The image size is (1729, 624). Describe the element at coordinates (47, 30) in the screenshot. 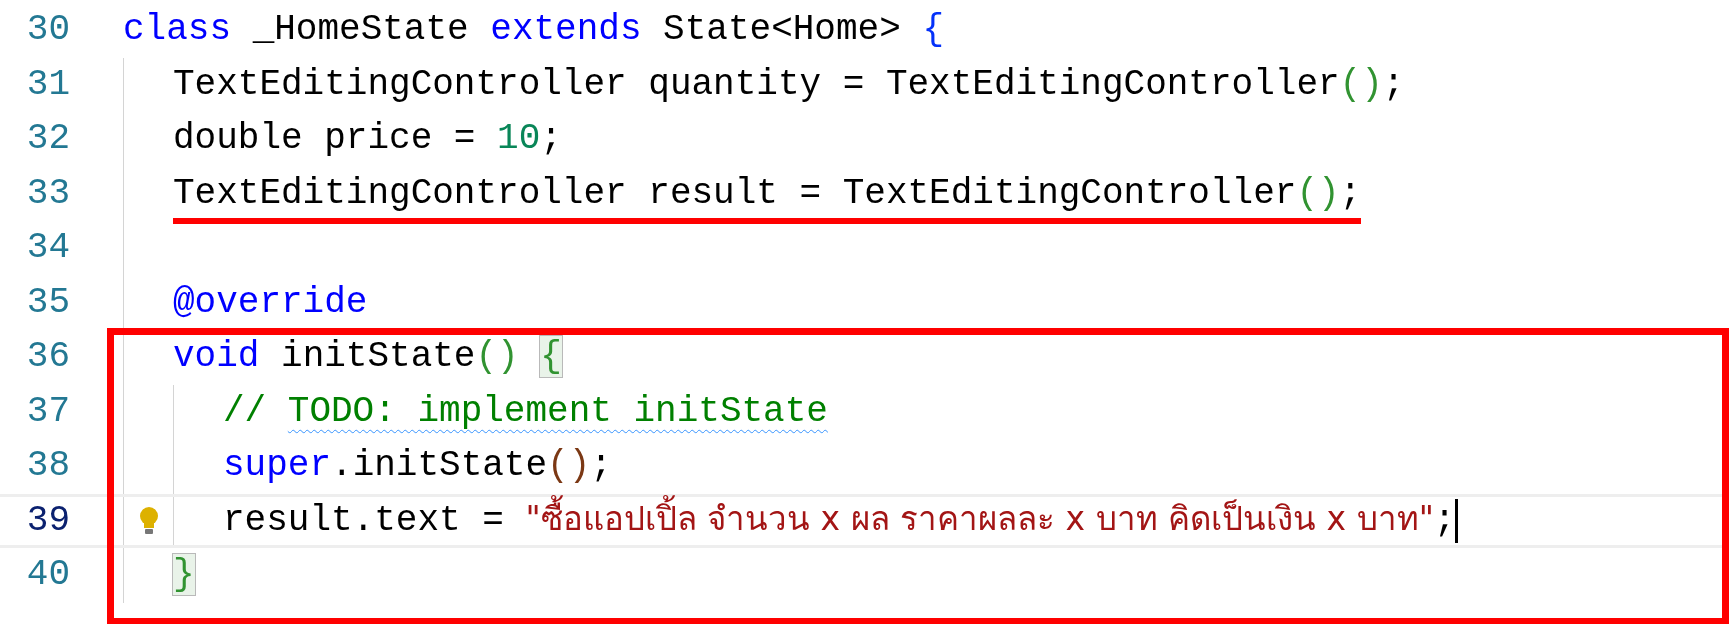

I see `line-number: 30` at that location.